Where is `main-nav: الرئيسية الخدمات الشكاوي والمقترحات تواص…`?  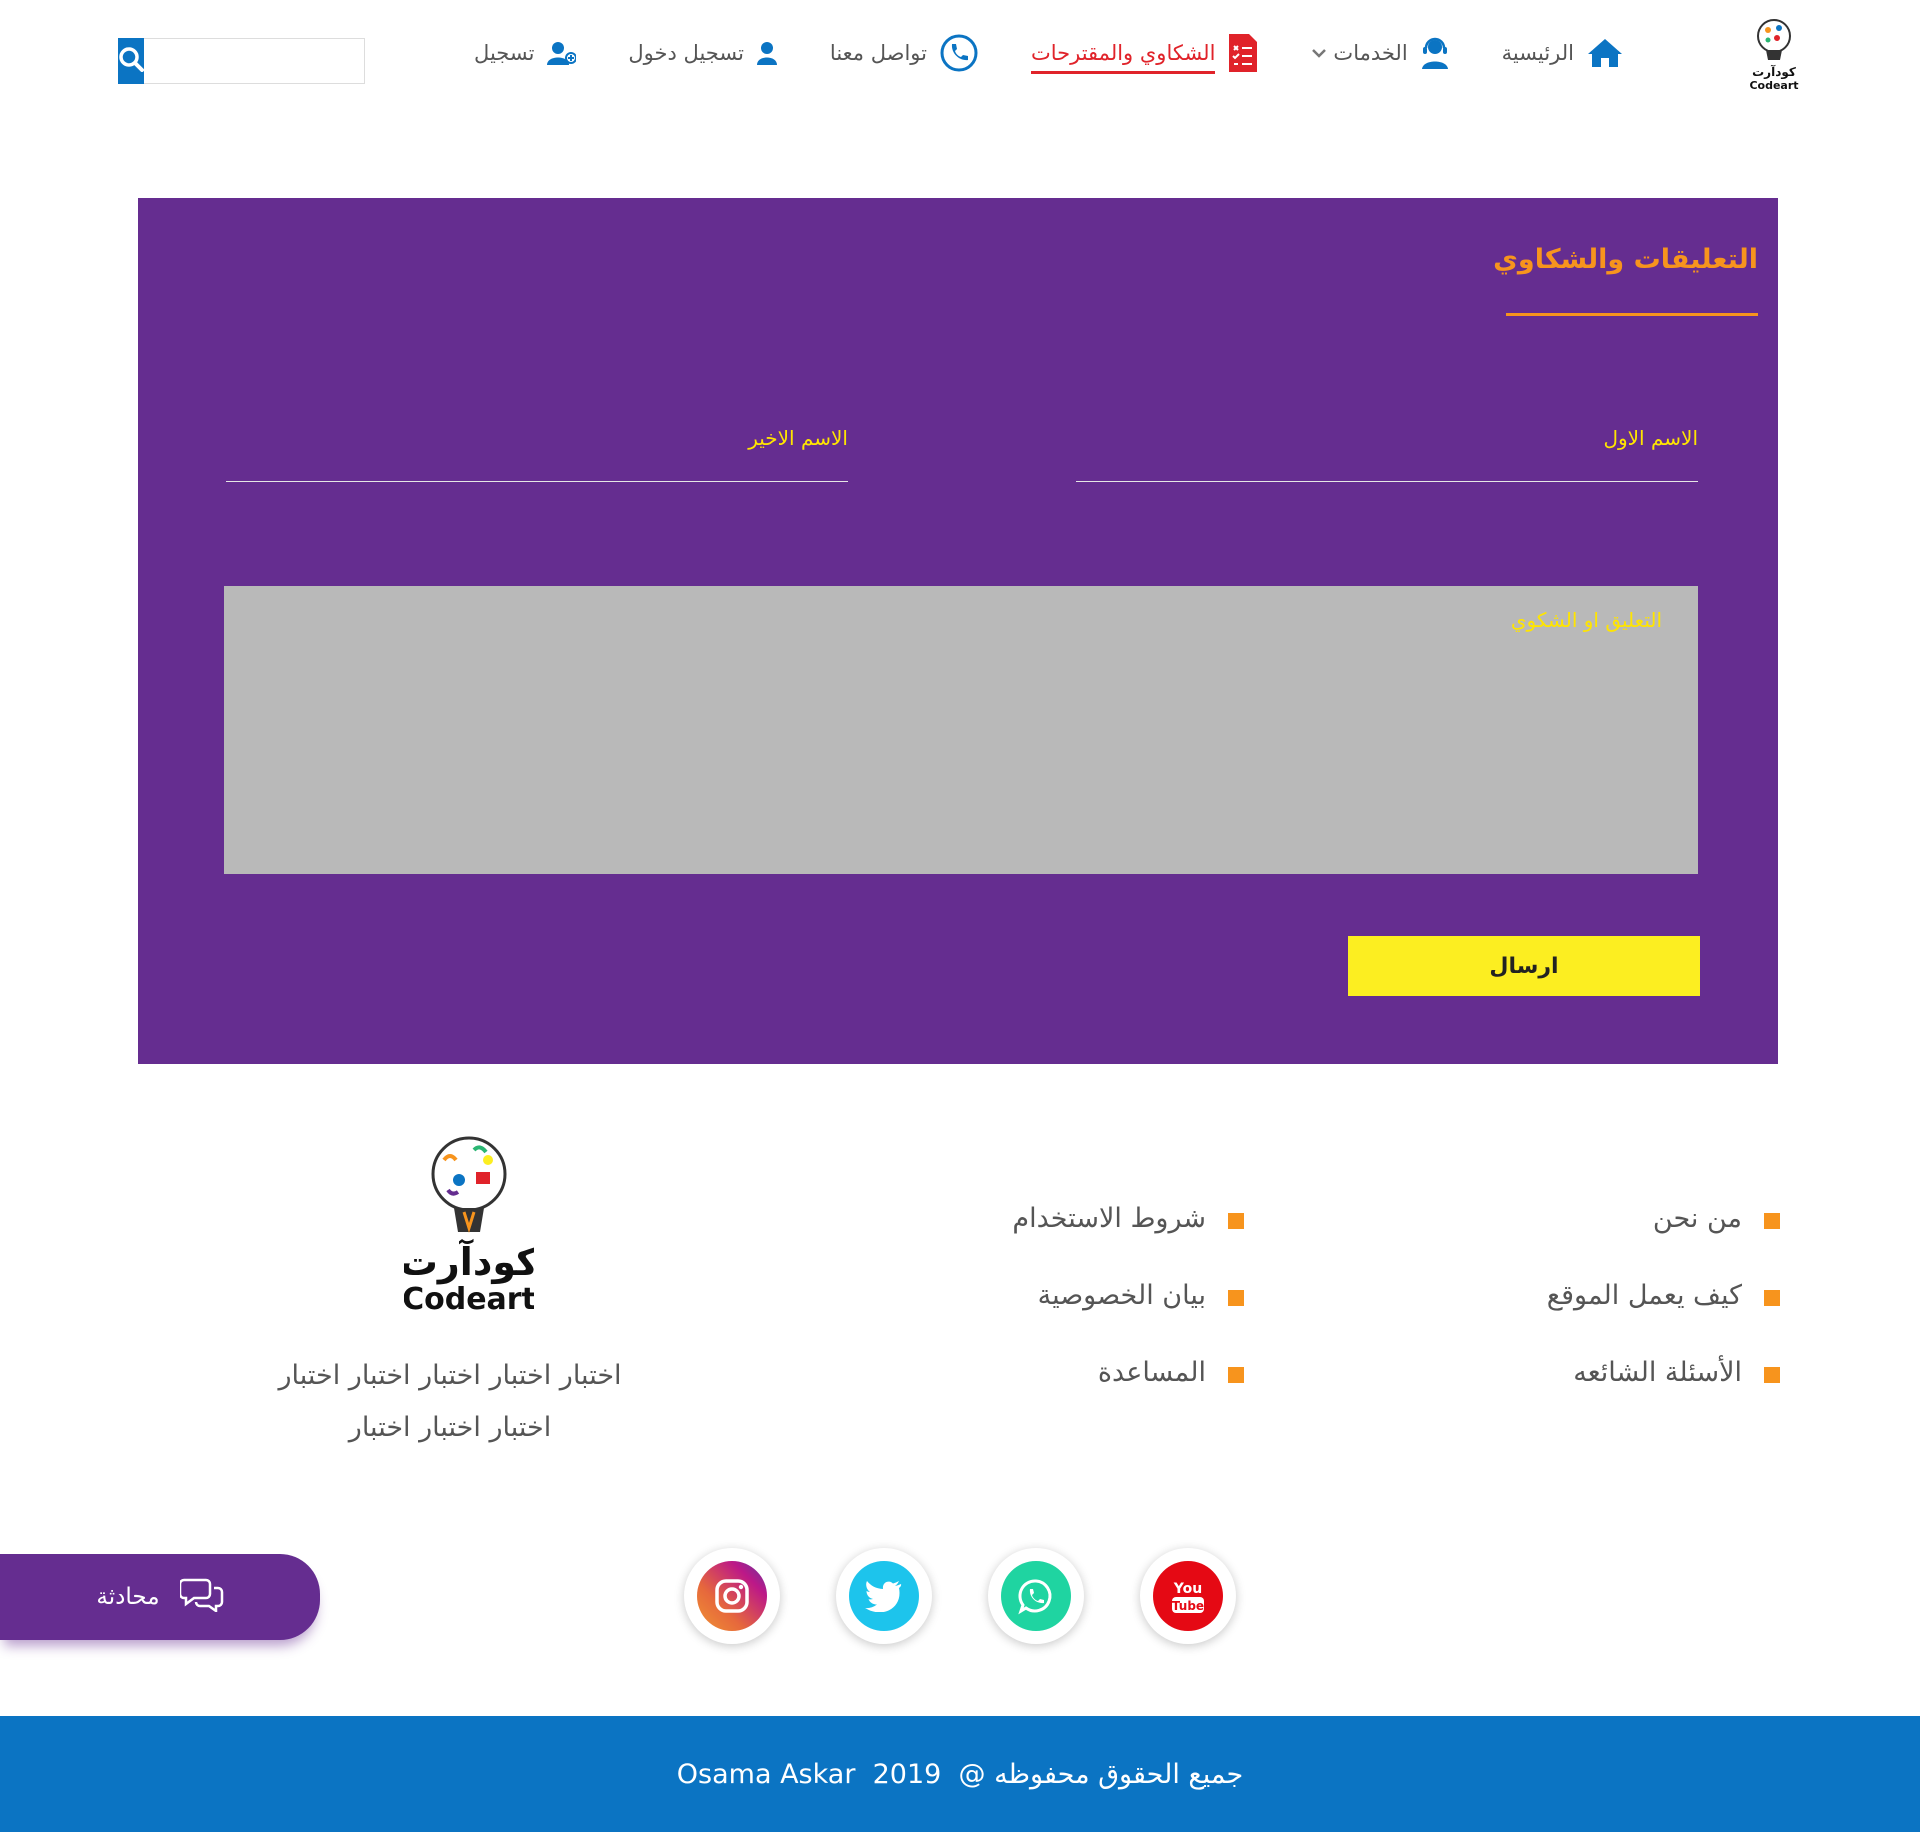
main-nav: الرئيسية الخدمات الشكاوي والمقترحات تواص… is located at coordinates (1049, 53).